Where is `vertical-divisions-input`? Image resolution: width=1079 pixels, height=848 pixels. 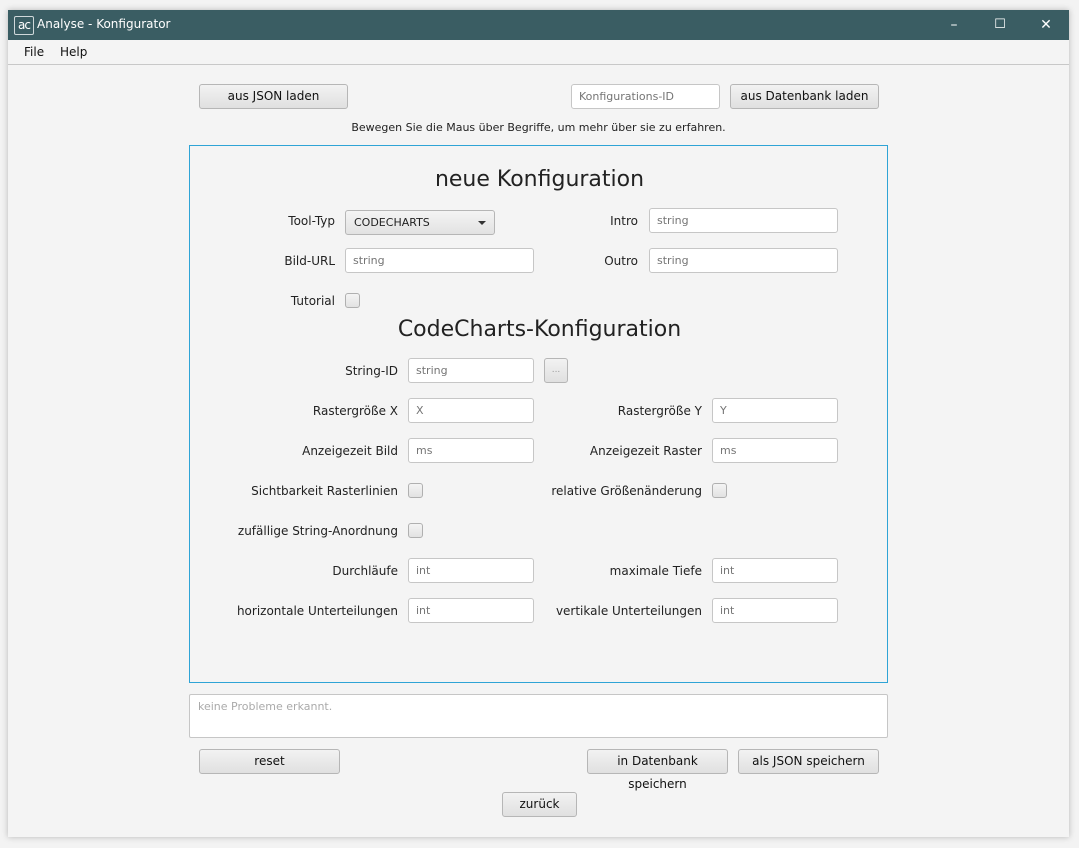
vertical-divisions-input is located at coordinates (775, 610).